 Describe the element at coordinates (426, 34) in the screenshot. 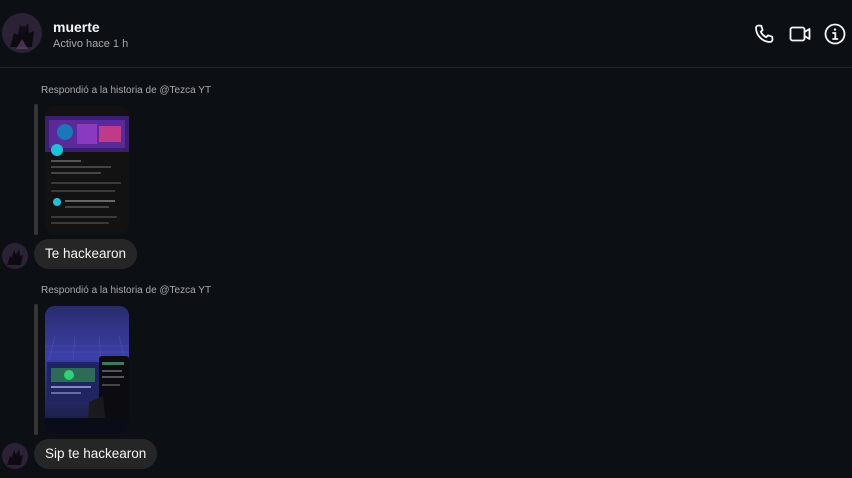

I see `chat-header: muerte Activo hace 1 h` at that location.